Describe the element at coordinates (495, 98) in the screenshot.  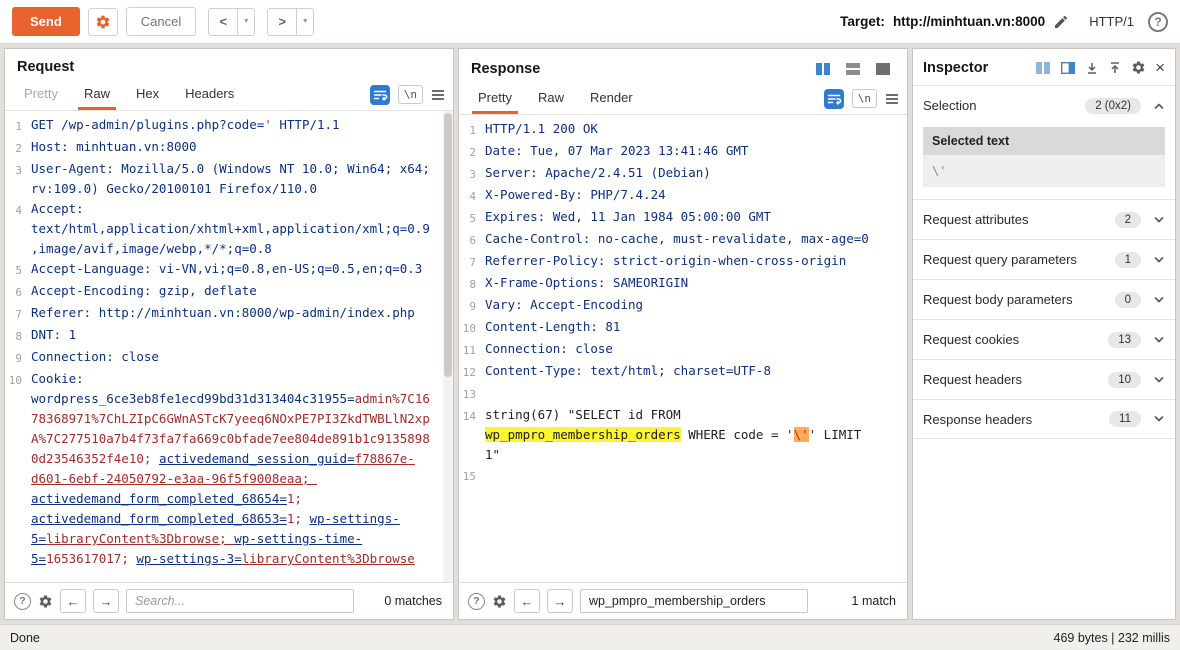
I see `response-tab-pretty: Pretty` at that location.